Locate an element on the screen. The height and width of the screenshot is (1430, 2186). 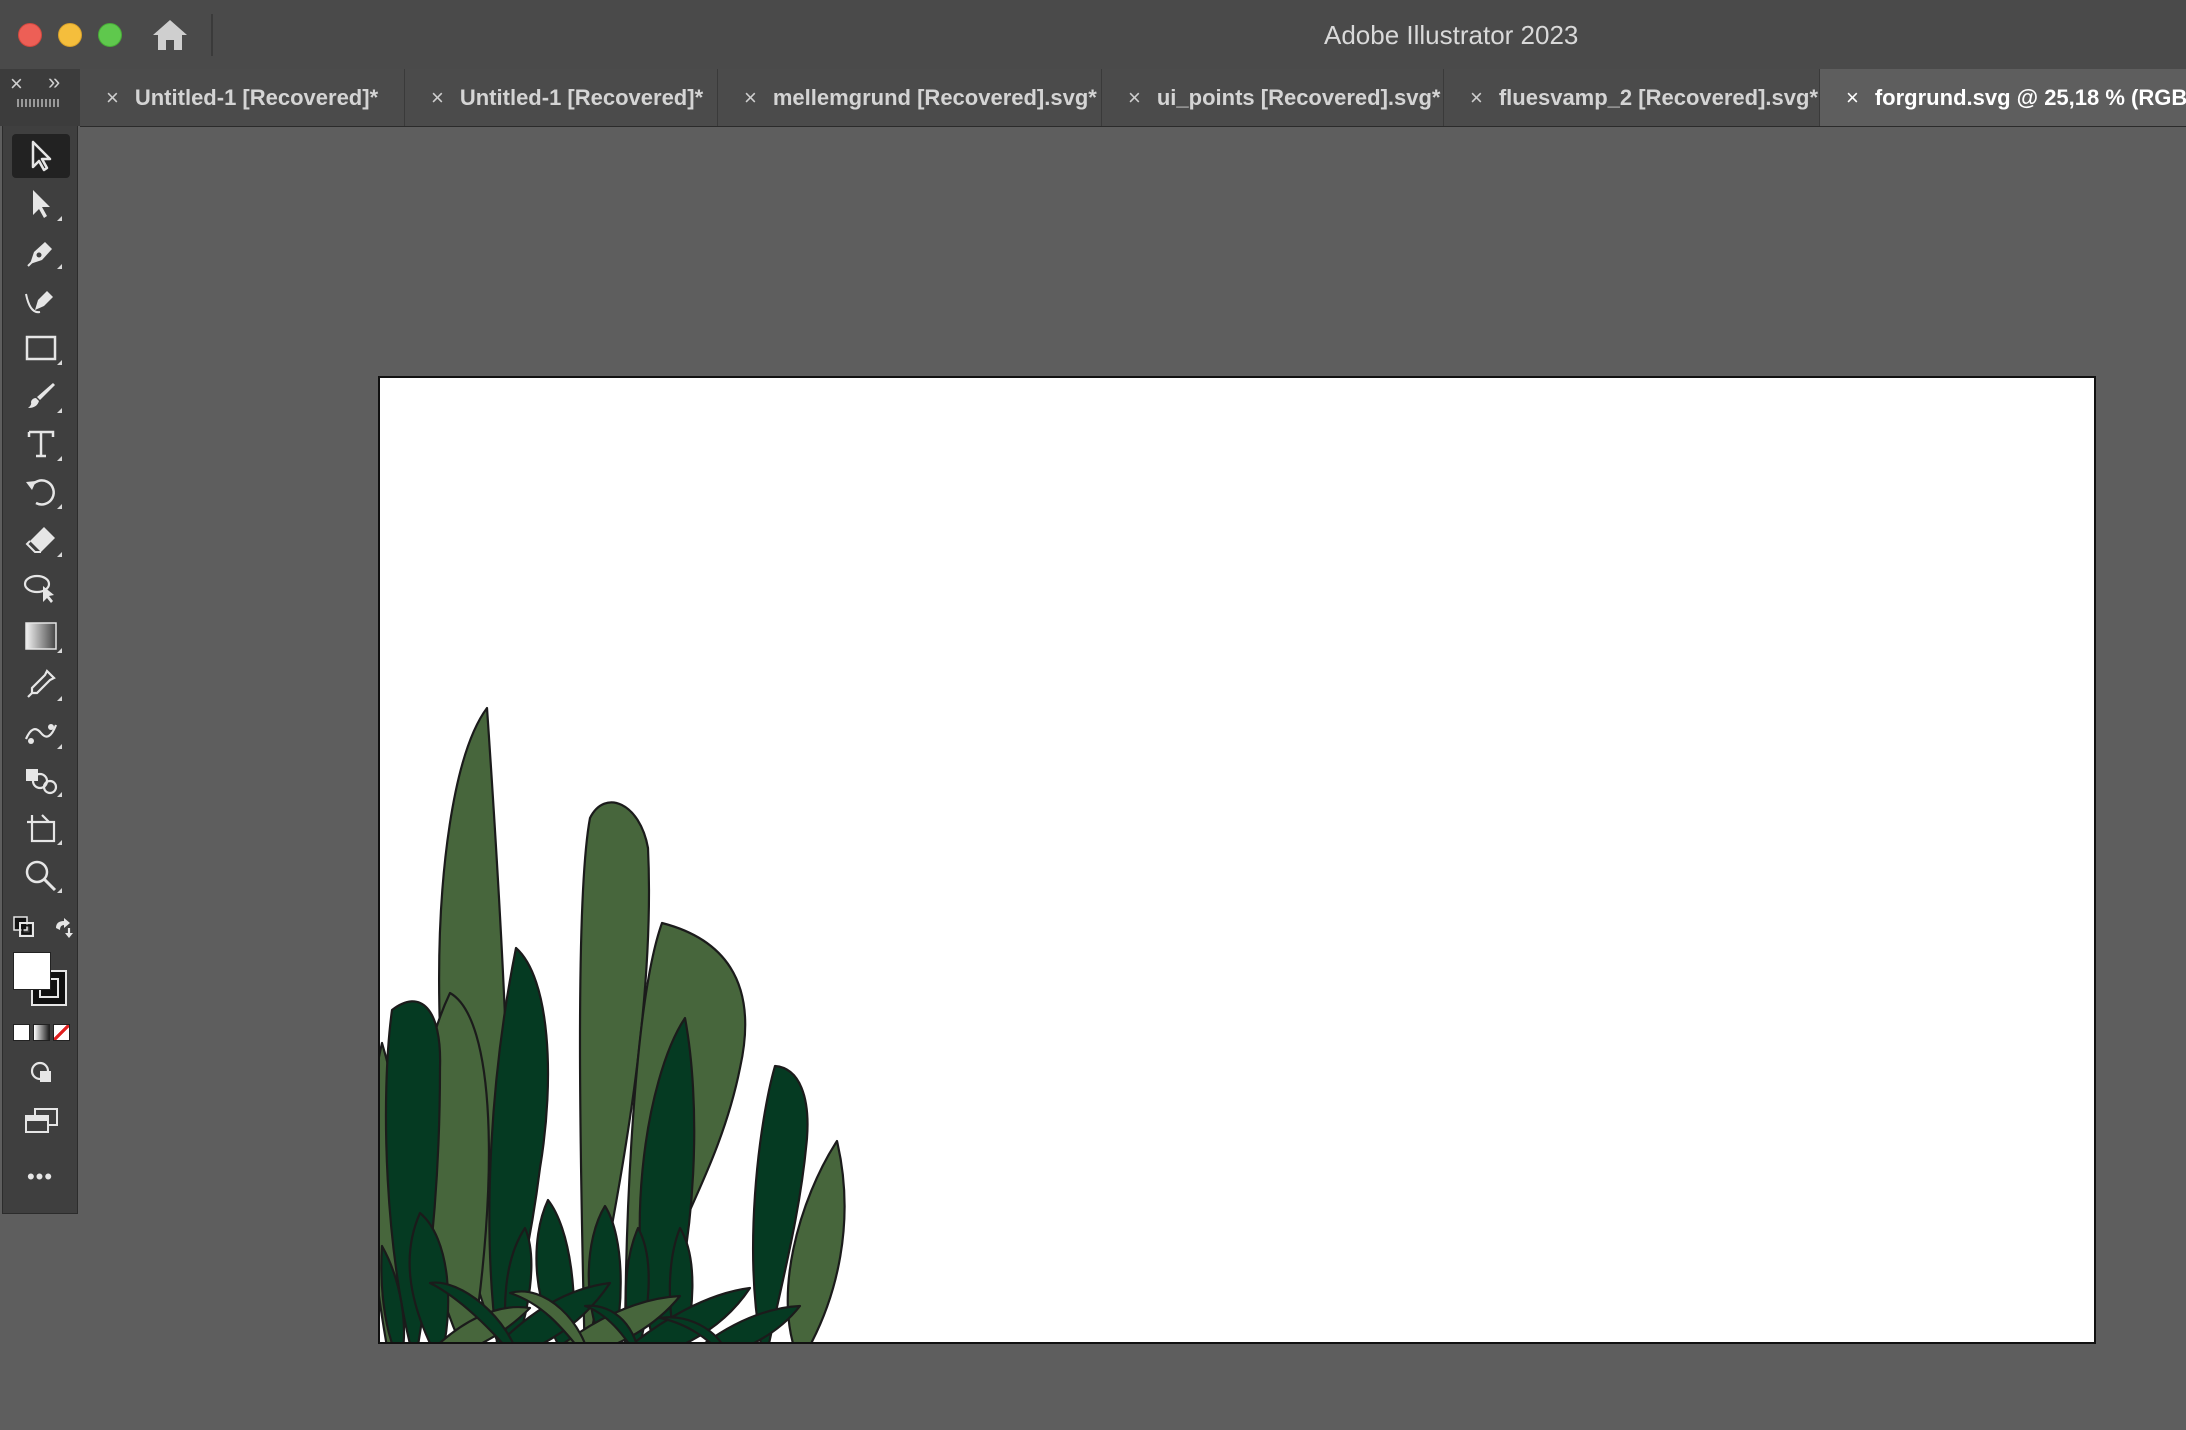
symbol-sprayer-icon is located at coordinates (42, 782).